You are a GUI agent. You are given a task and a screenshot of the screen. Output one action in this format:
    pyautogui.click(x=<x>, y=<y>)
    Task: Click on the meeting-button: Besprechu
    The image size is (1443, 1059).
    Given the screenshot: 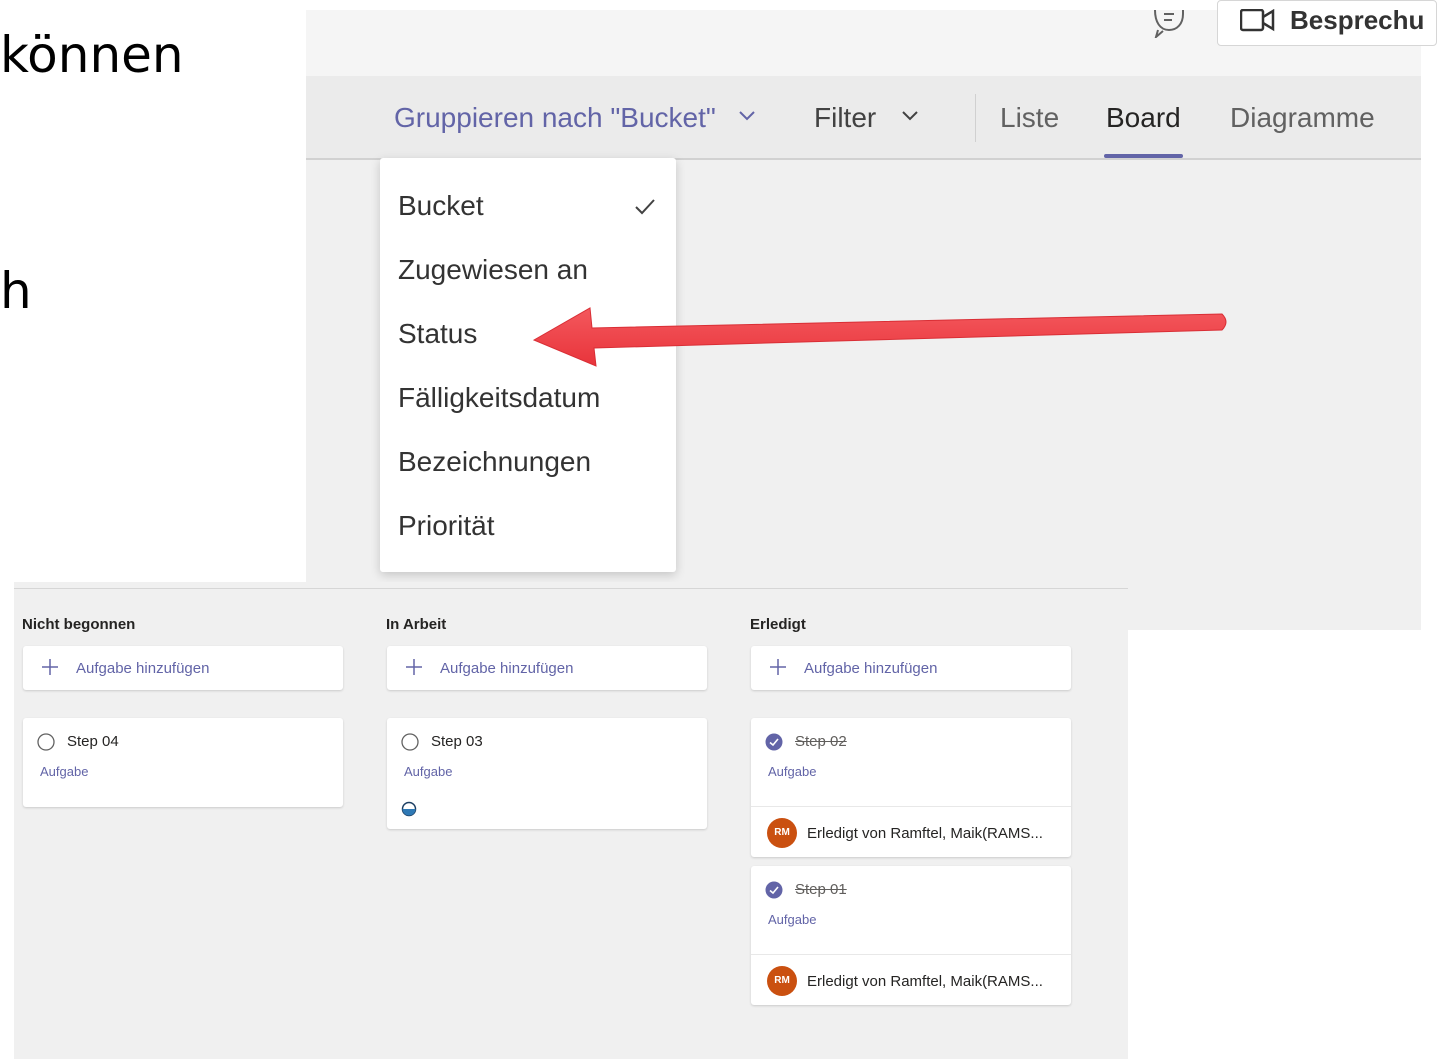 What is the action you would take?
    pyautogui.click(x=1327, y=23)
    